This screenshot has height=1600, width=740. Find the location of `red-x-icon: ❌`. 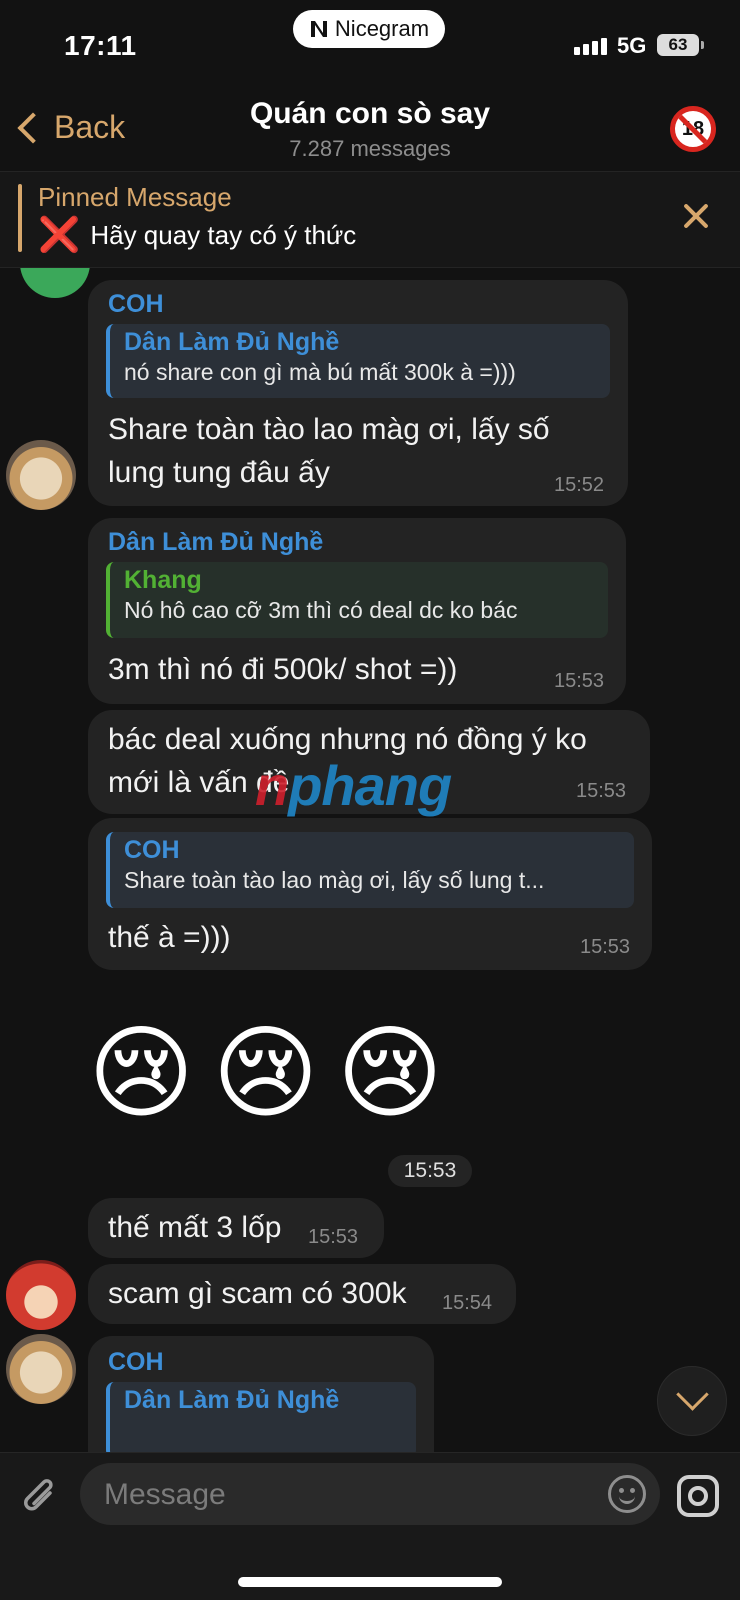

red-x-icon: ❌ is located at coordinates (59, 235).